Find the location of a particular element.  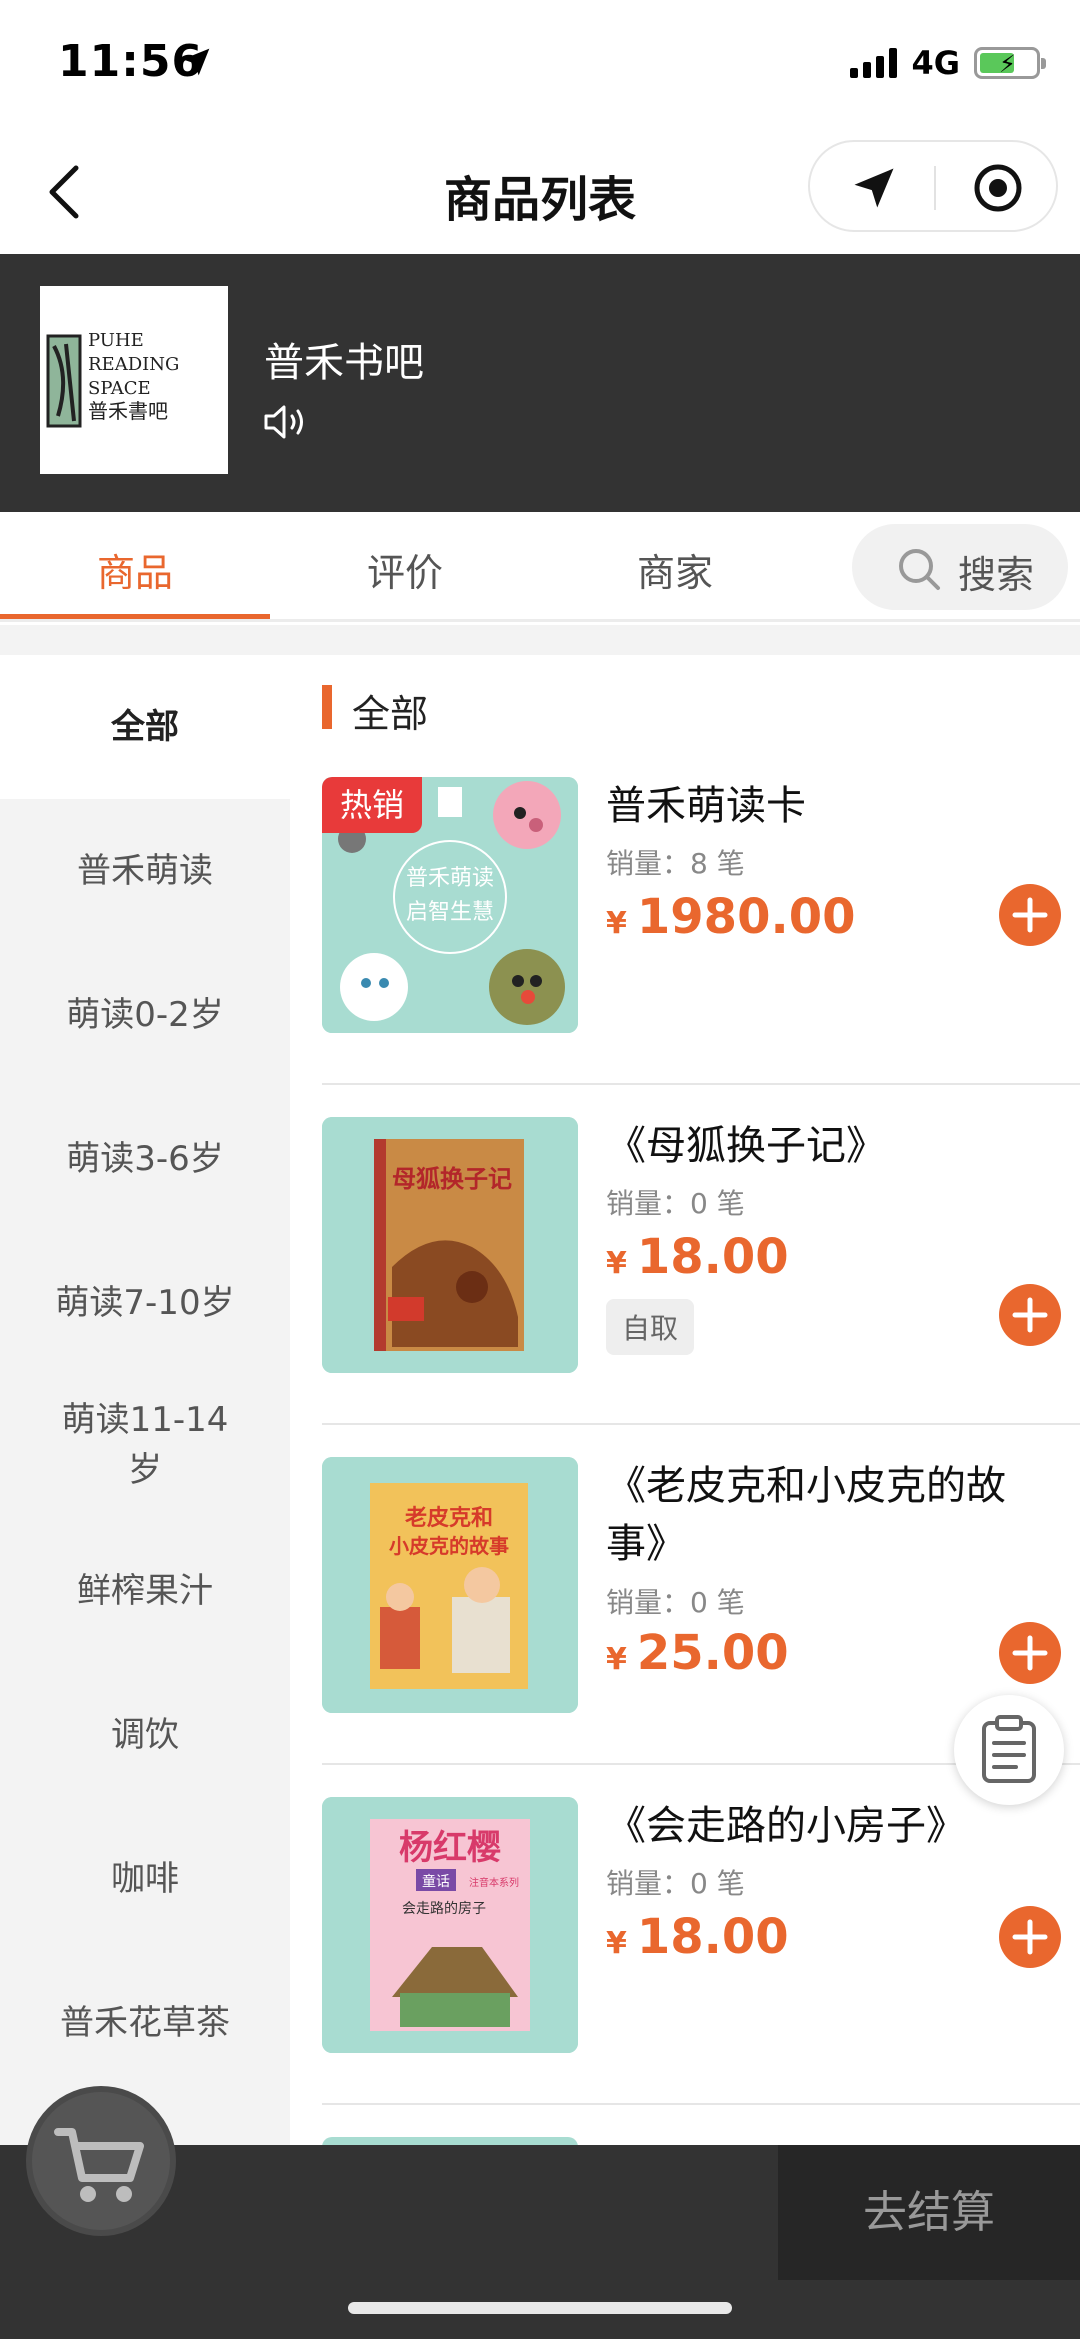

cart-icon is located at coordinates (99, 2165).